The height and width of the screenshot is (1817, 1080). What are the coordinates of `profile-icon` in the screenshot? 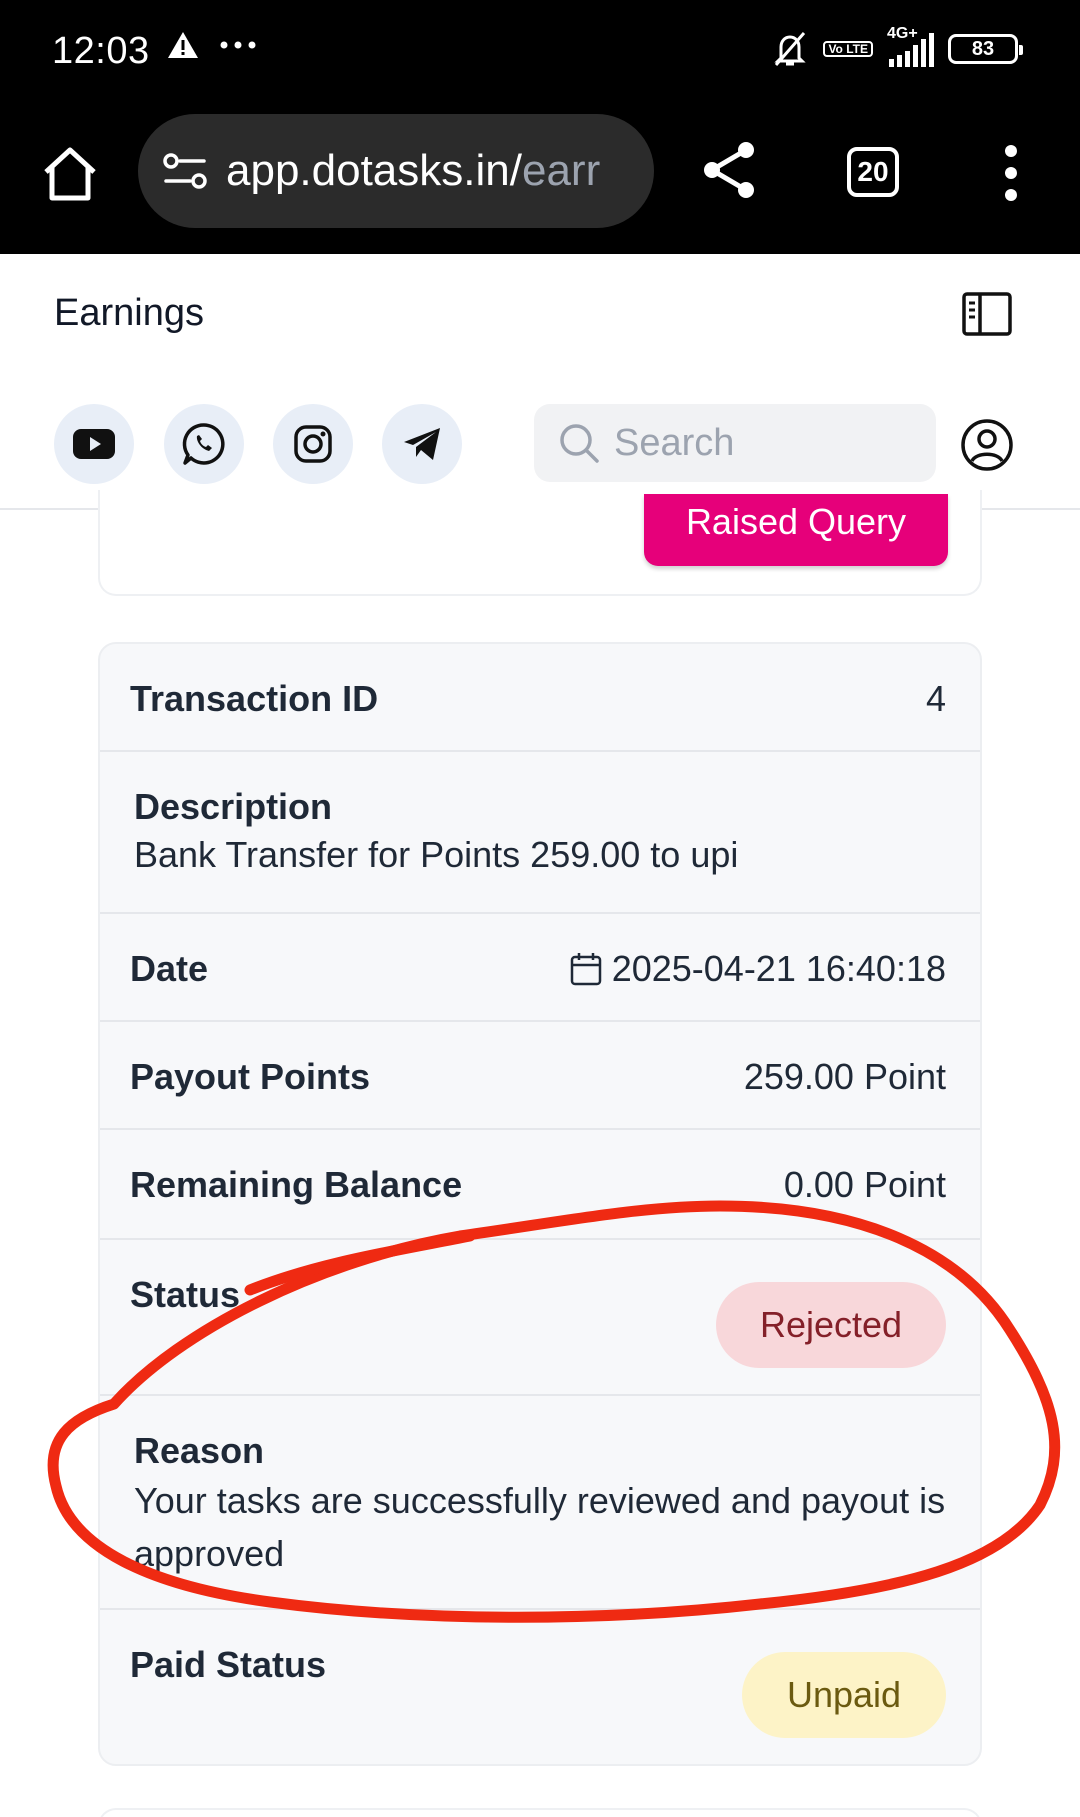 It's located at (987, 445).